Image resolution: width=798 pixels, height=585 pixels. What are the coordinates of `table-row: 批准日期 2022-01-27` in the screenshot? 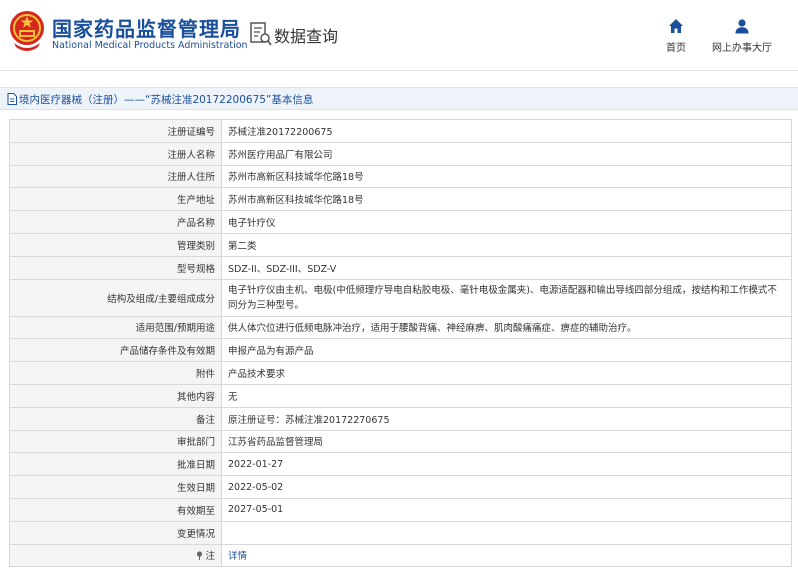 It's located at (400, 464).